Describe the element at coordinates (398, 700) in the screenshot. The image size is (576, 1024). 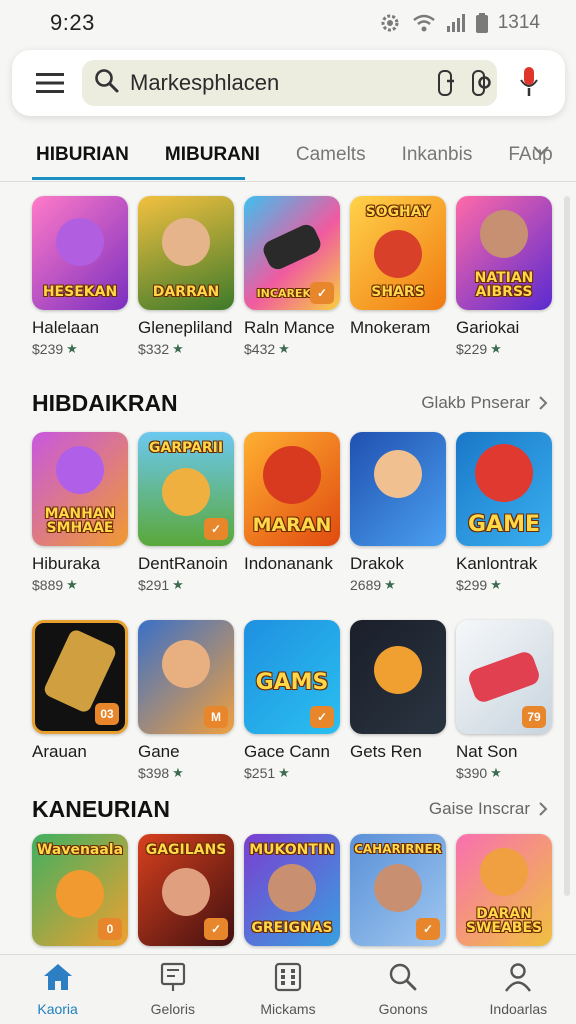
I see `app-card: Gets Ren` at that location.